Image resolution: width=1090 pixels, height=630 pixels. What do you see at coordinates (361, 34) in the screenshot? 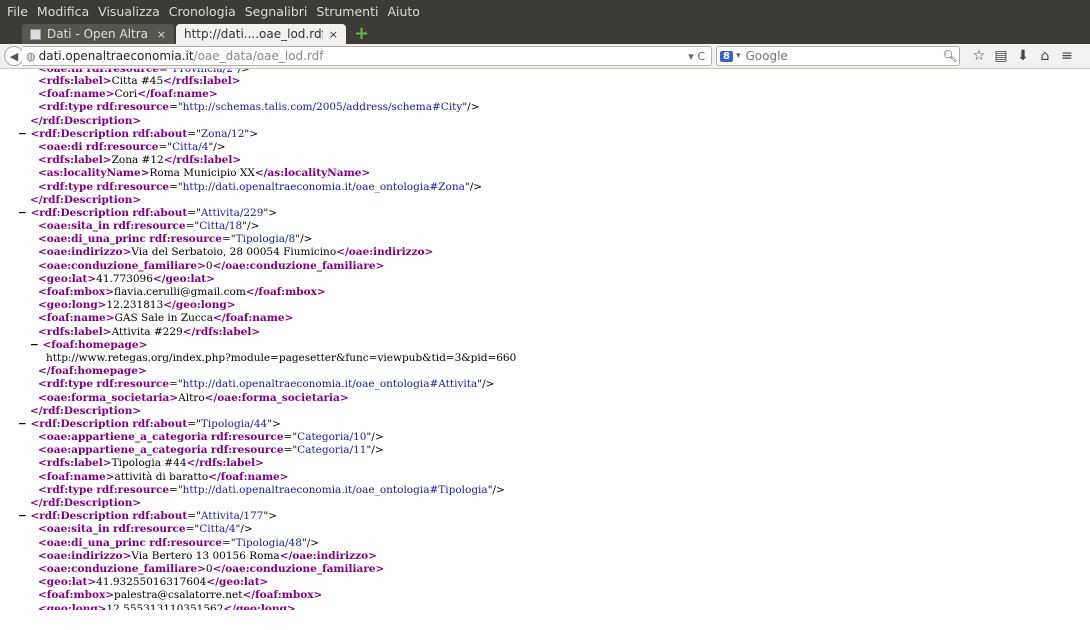
I see `new-tab-button: +` at bounding box center [361, 34].